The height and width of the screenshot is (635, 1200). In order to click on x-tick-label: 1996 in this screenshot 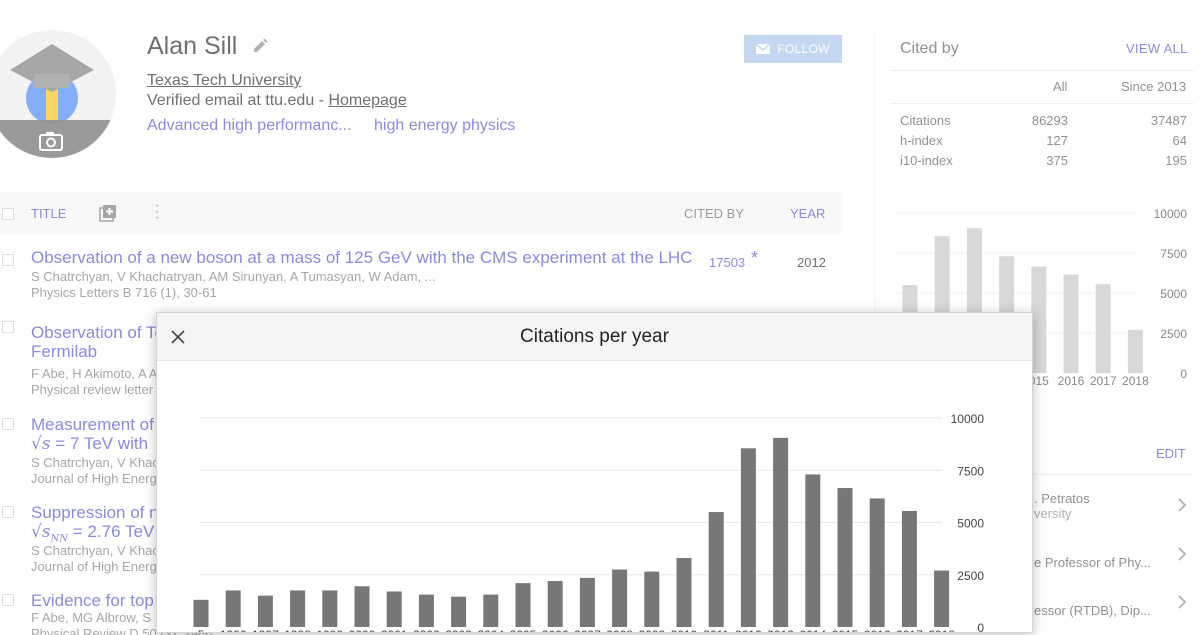, I will do `click(233, 630)`.